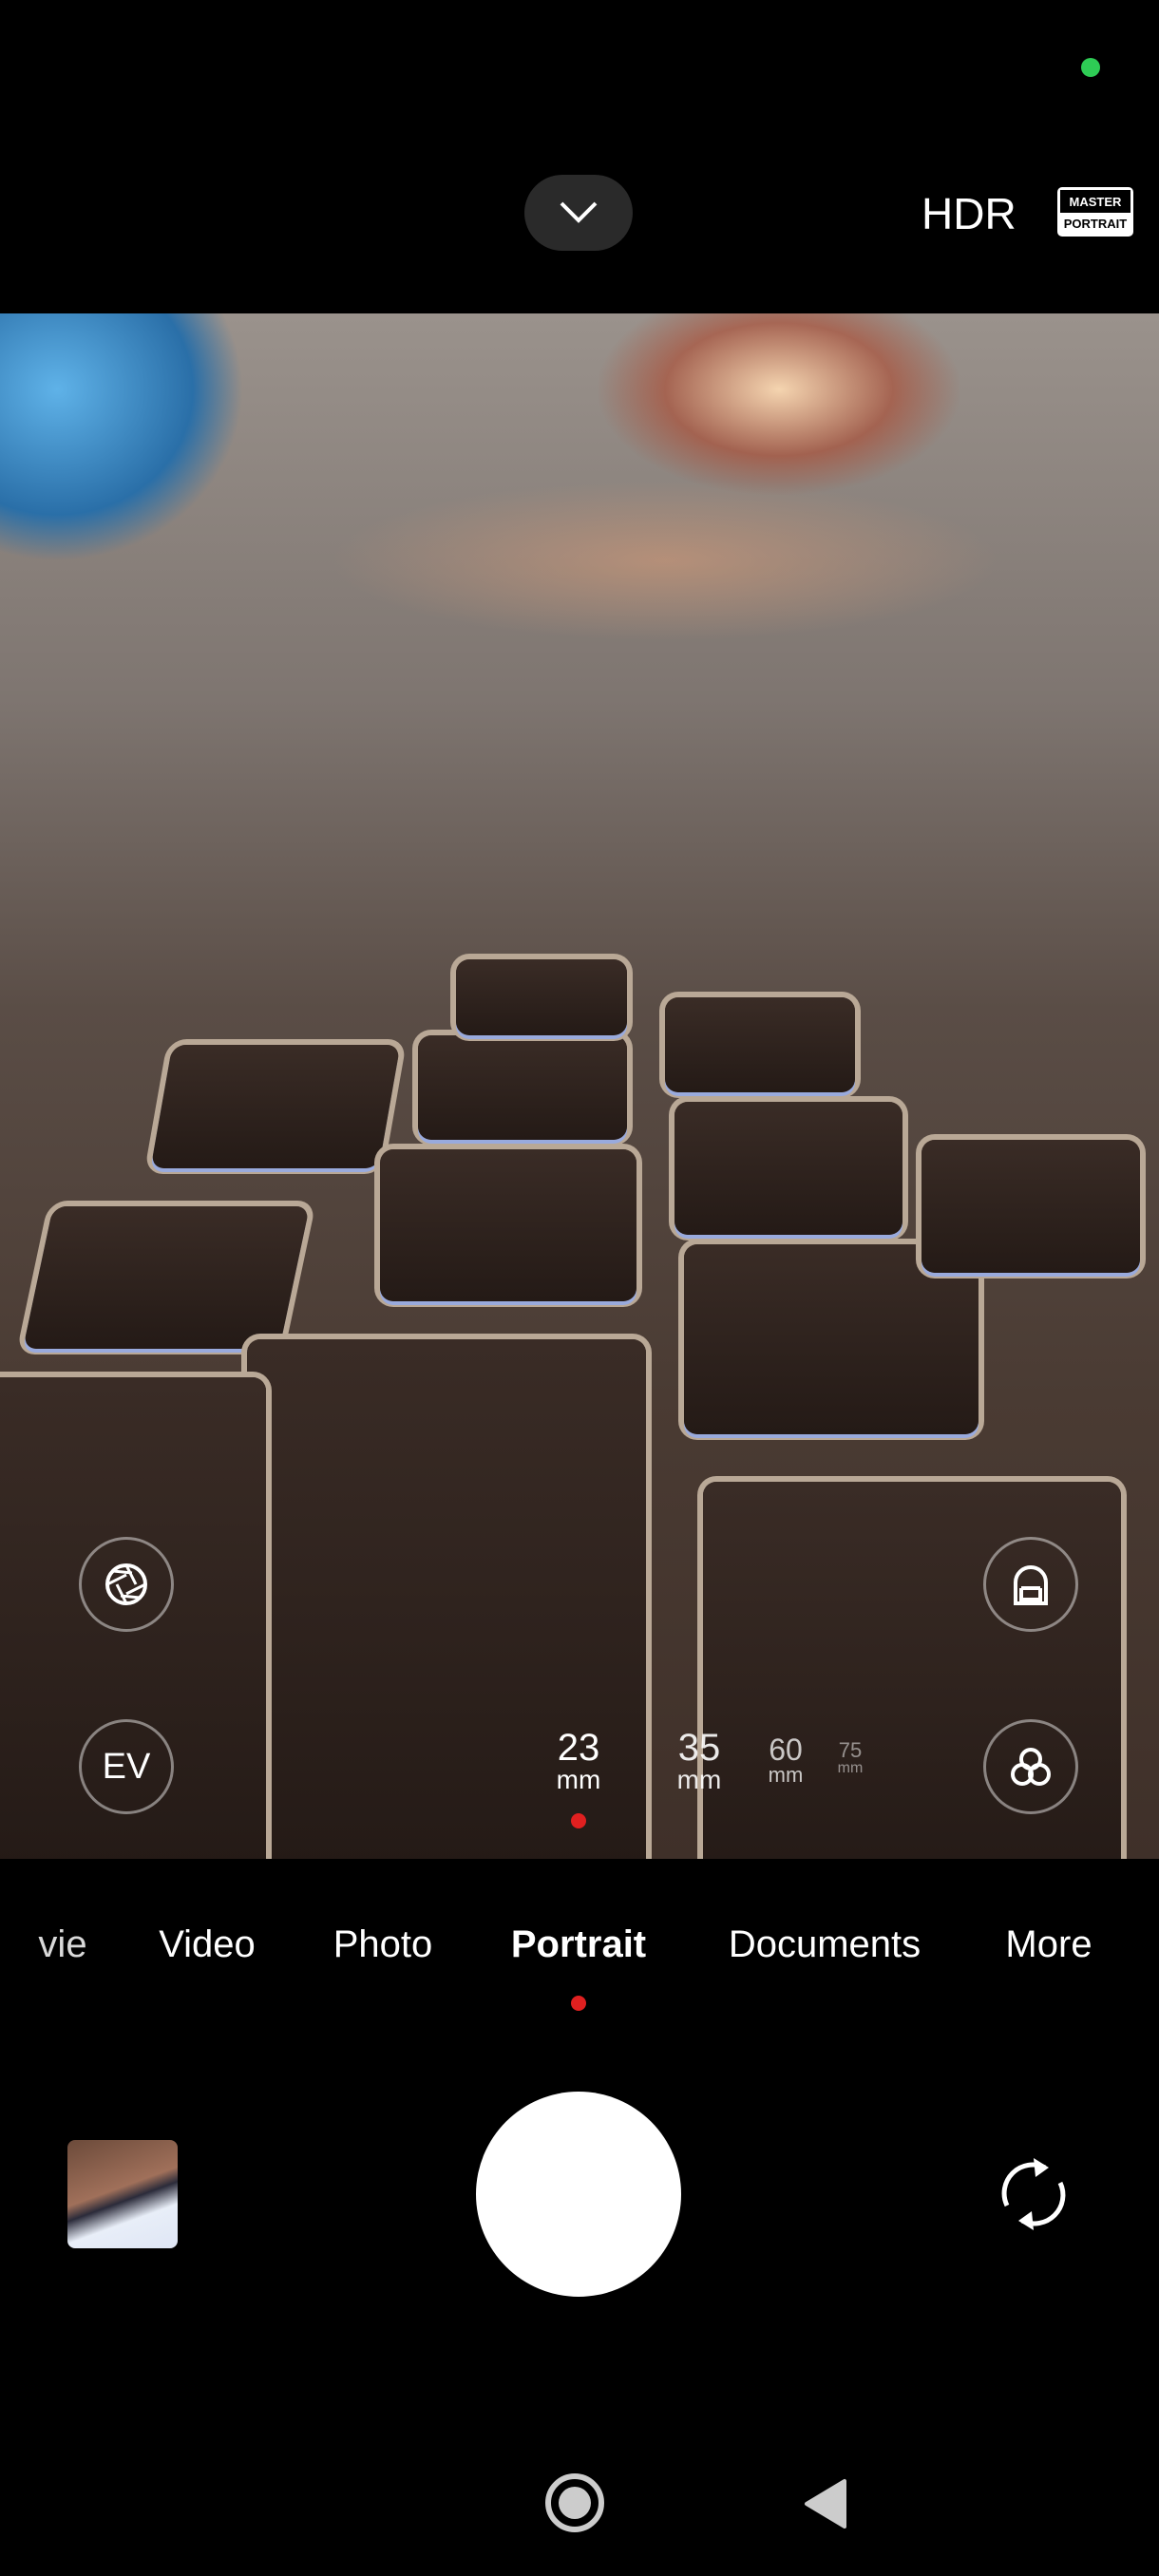  What do you see at coordinates (825, 1944) in the screenshot?
I see `mode-documents: Documents` at bounding box center [825, 1944].